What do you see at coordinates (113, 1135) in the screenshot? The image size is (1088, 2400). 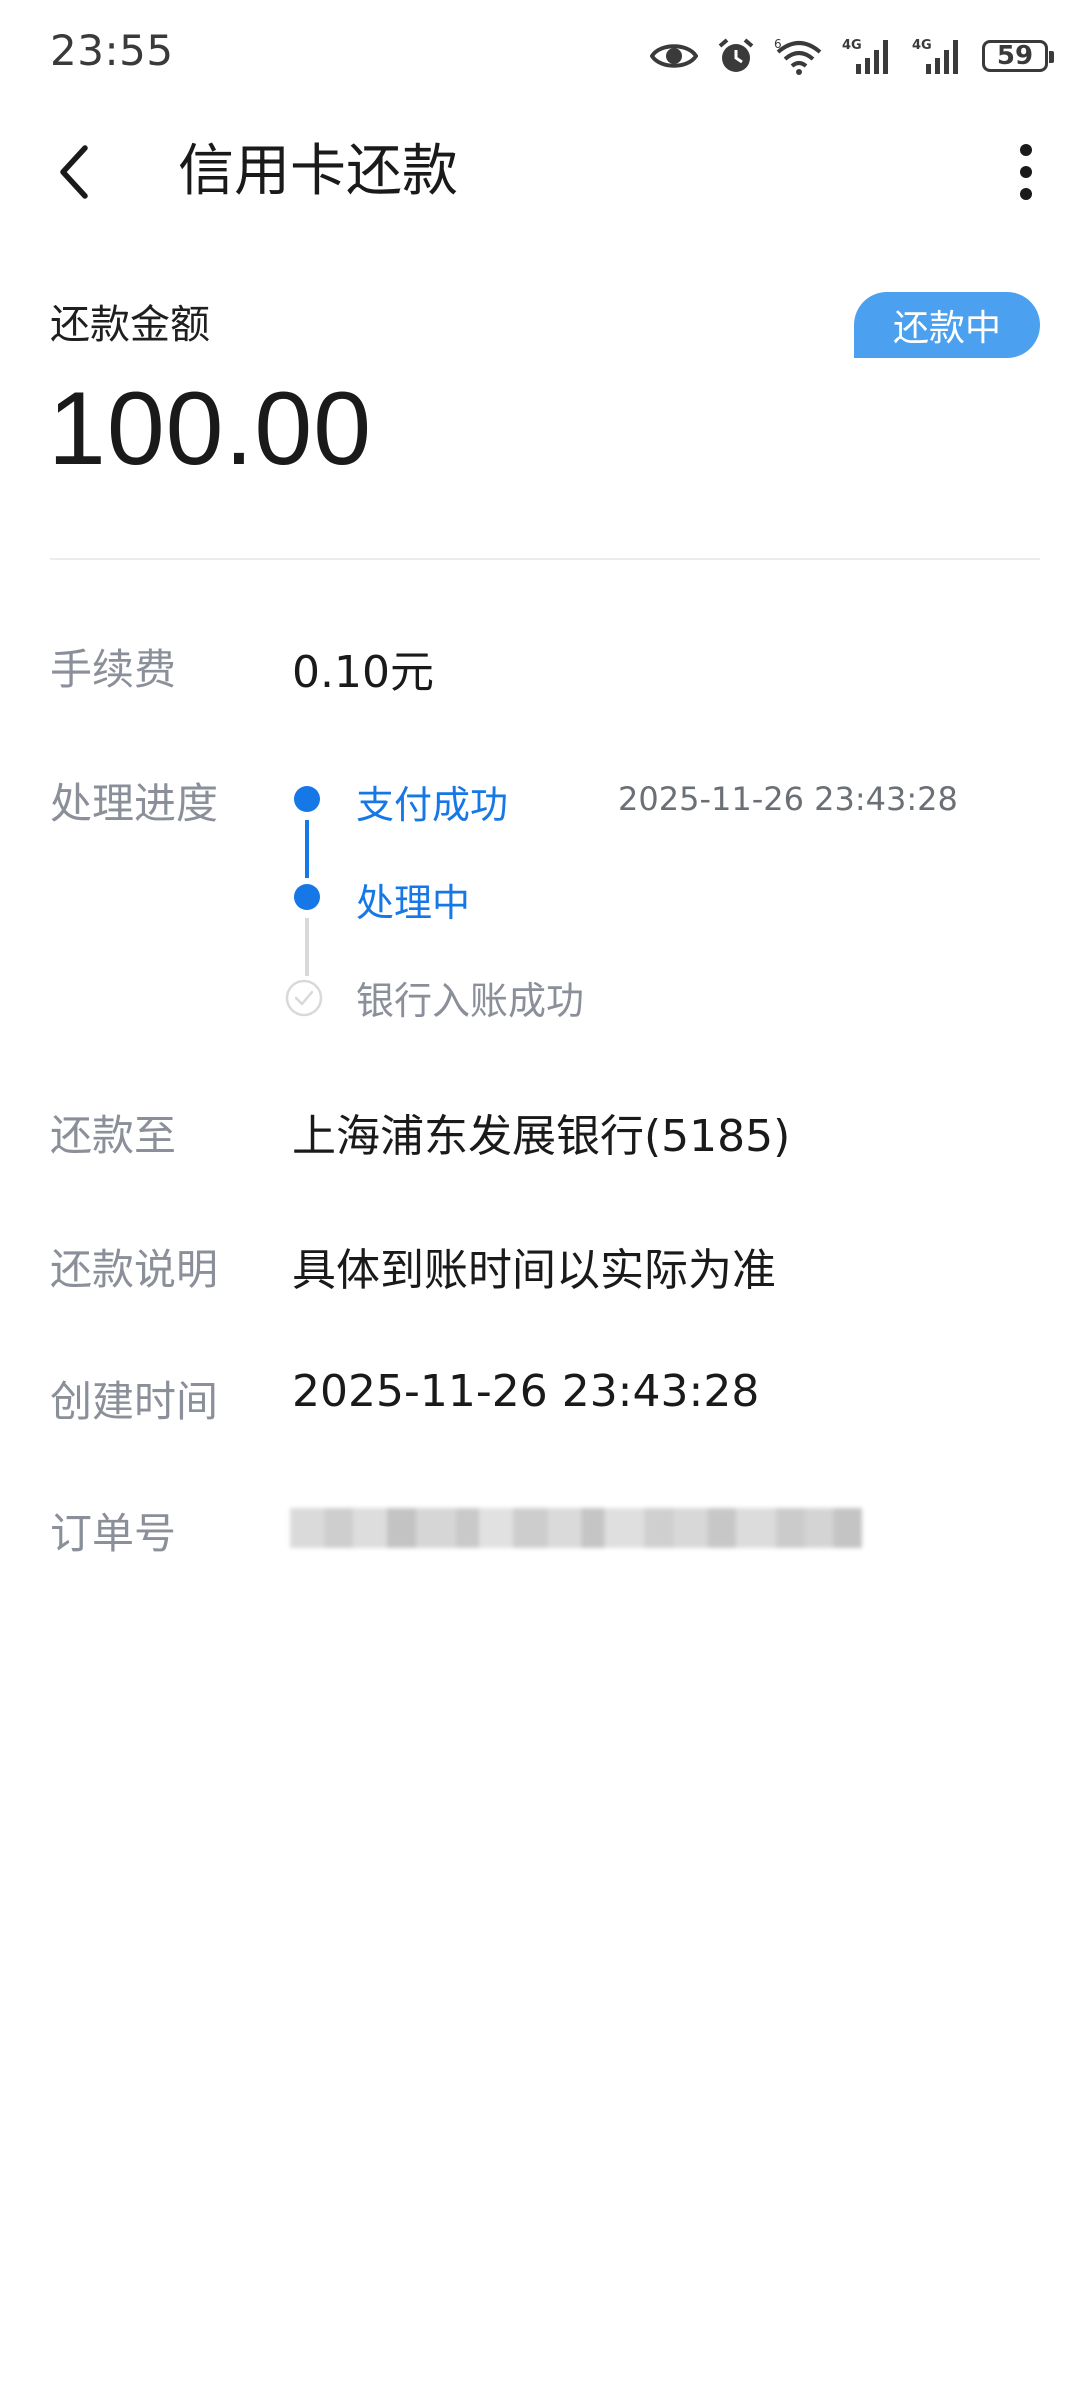 I see `repay-to-label: 还款至` at bounding box center [113, 1135].